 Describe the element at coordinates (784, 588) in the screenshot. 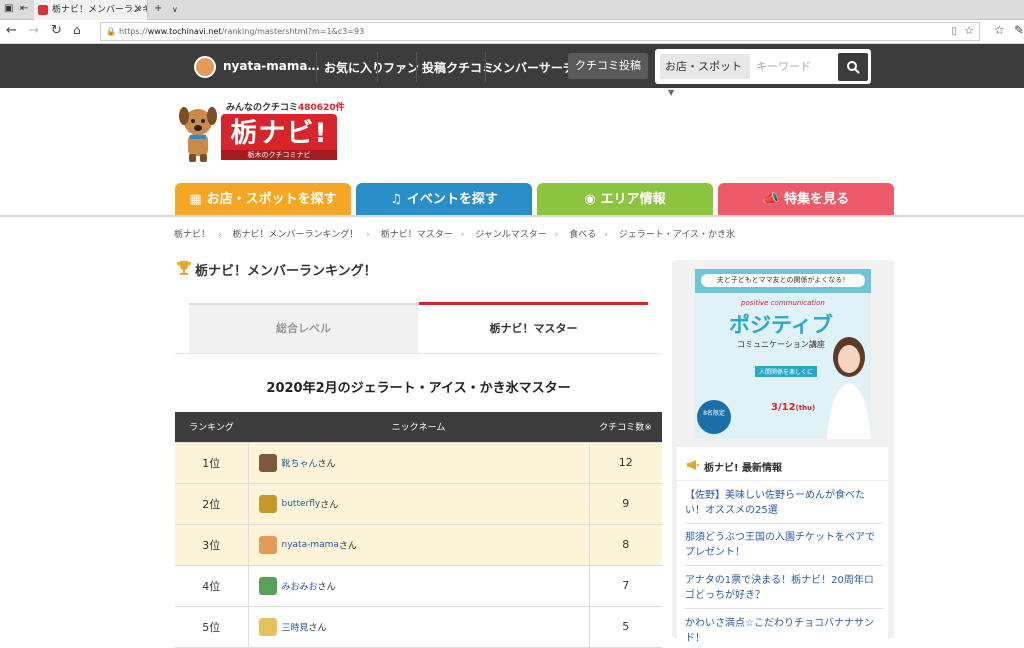

I see `news-link: アナタの1票で決まる！栃ナビ！20周年ロゴどっちが好き？` at that location.